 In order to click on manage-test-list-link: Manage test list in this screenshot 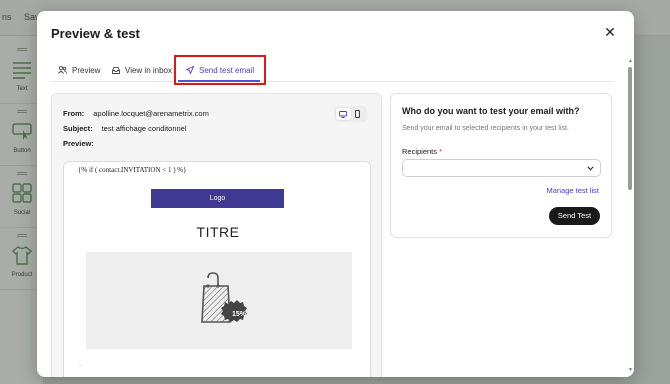, I will do `click(572, 190)`.